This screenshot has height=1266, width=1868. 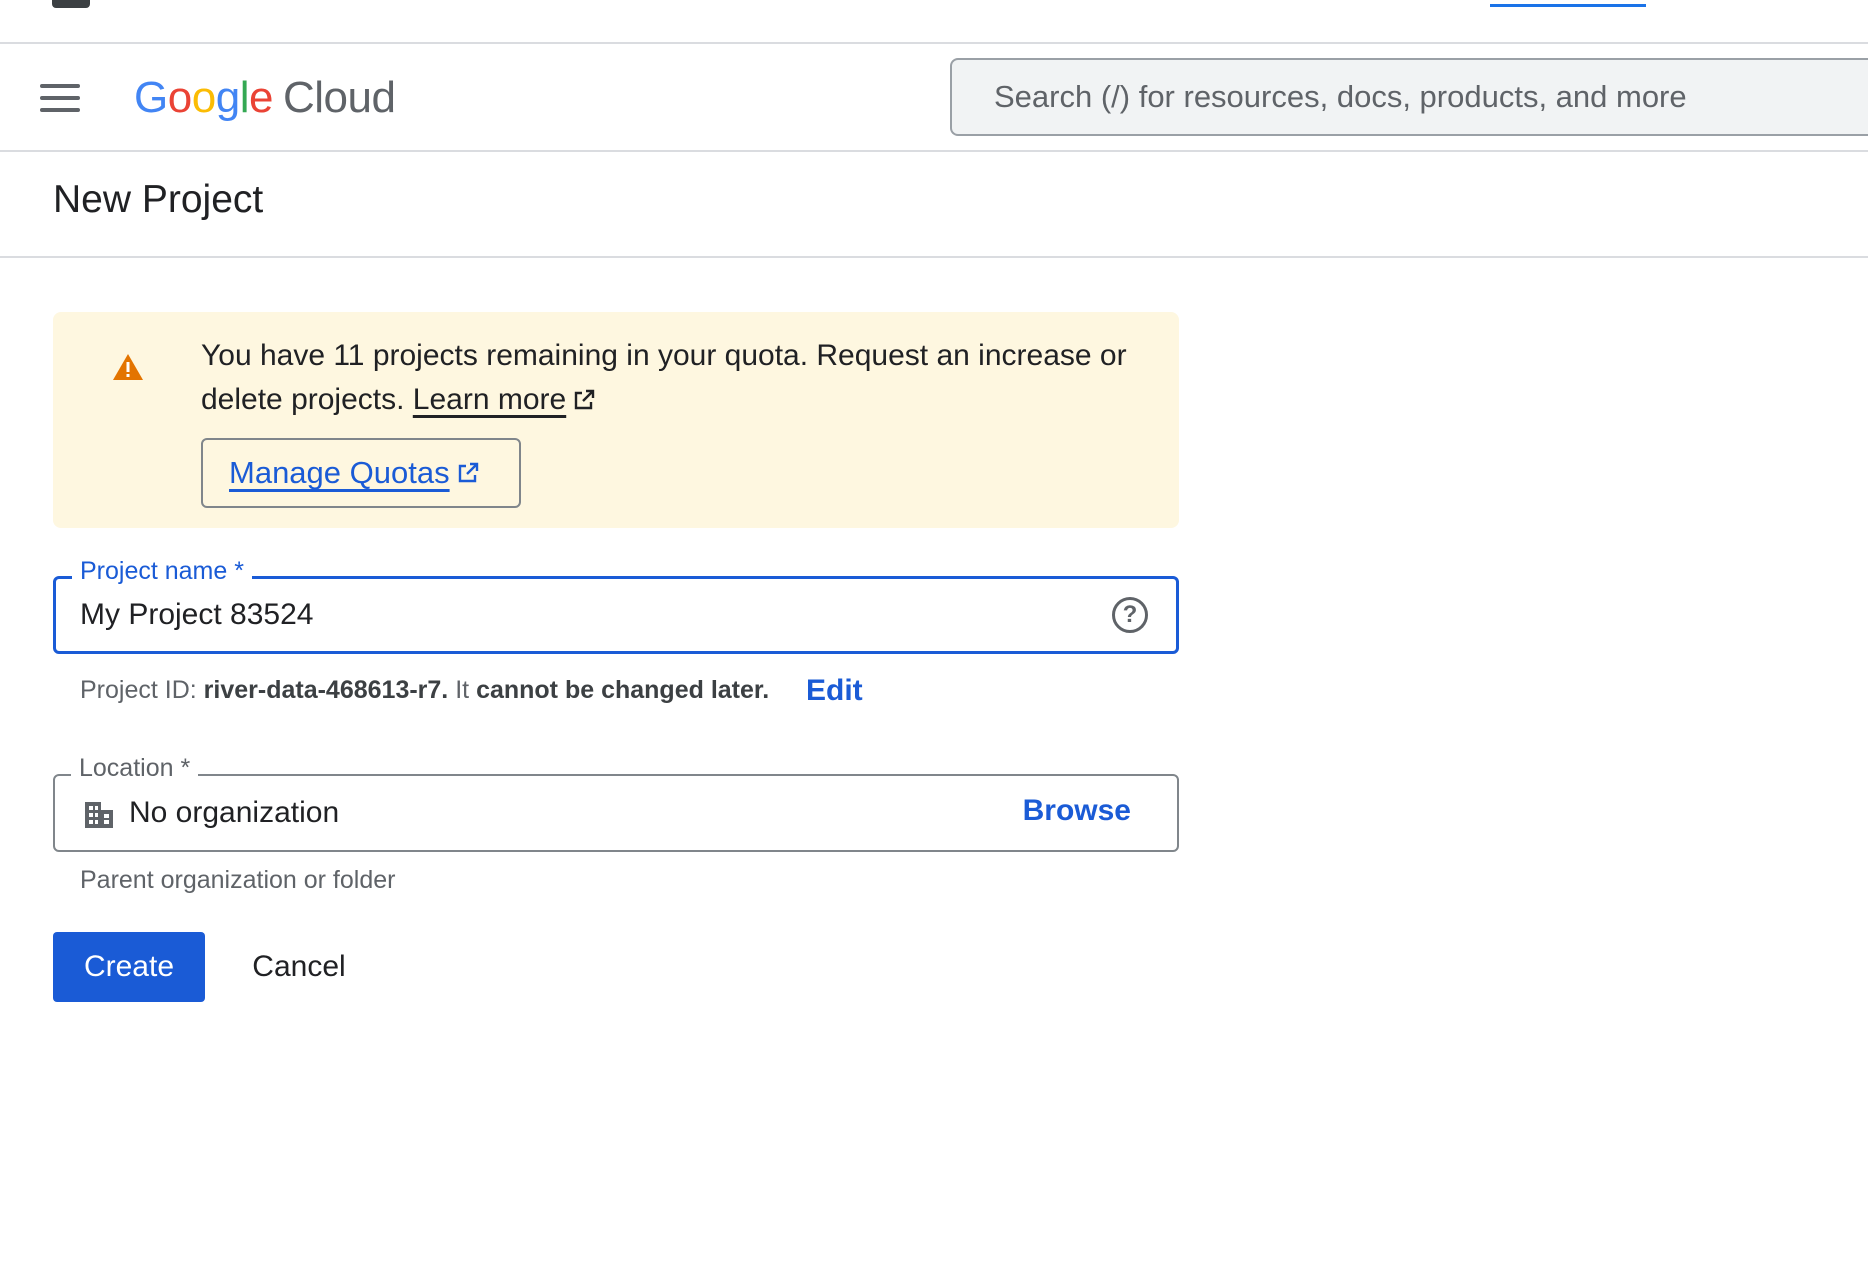 I want to click on location-label: Location *, so click(x=135, y=768).